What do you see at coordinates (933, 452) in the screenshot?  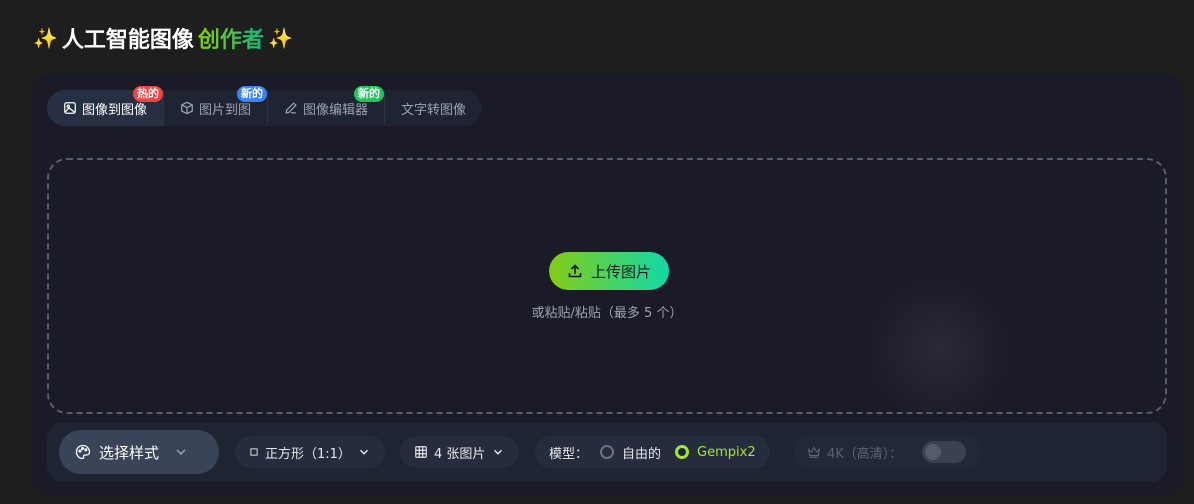 I see `toggle-knob` at bounding box center [933, 452].